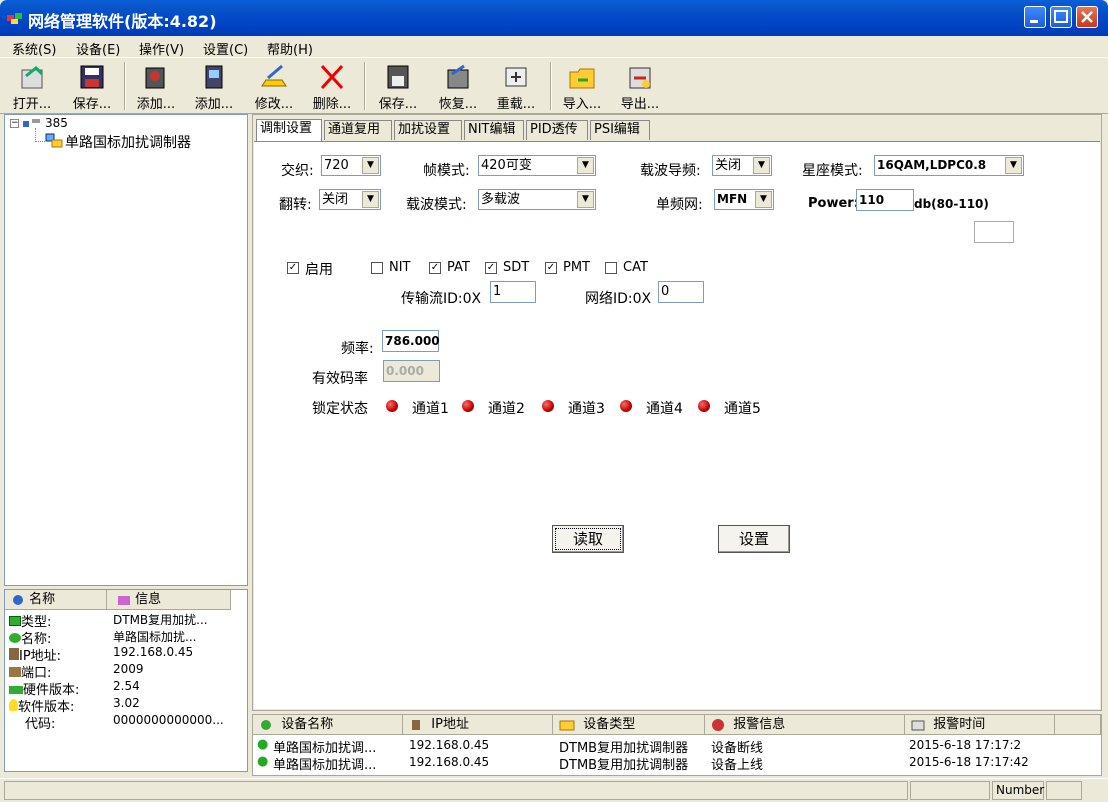 The width and height of the screenshot is (1108, 802). Describe the element at coordinates (74, 688) in the screenshot. I see `info-row-hw-version: 硬件版本: 2.54` at that location.